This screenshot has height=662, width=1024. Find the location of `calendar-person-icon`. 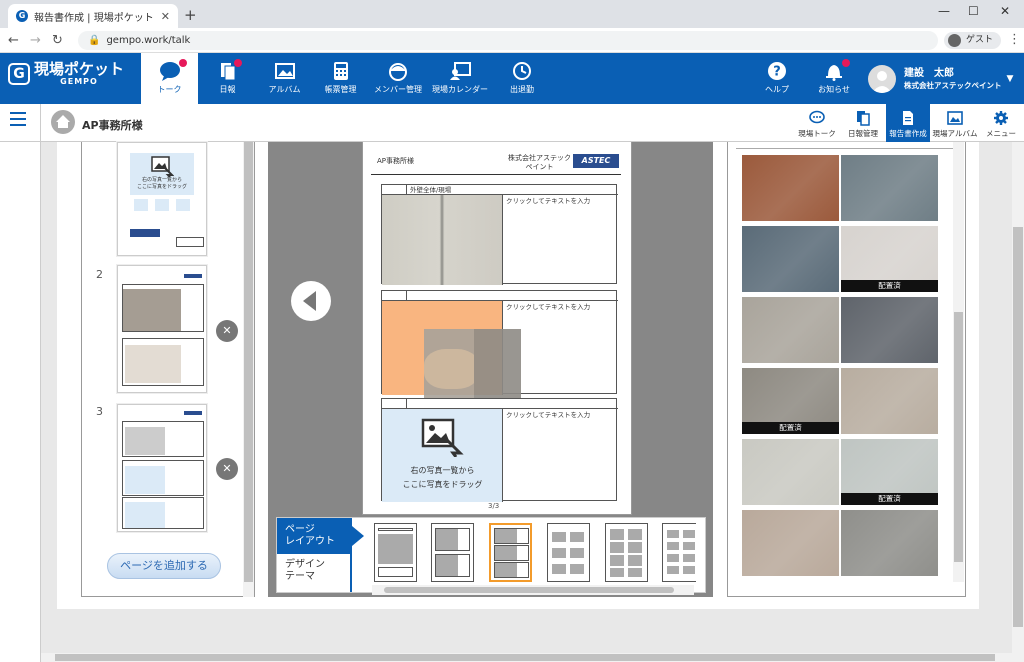

calendar-person-icon is located at coordinates (460, 71).